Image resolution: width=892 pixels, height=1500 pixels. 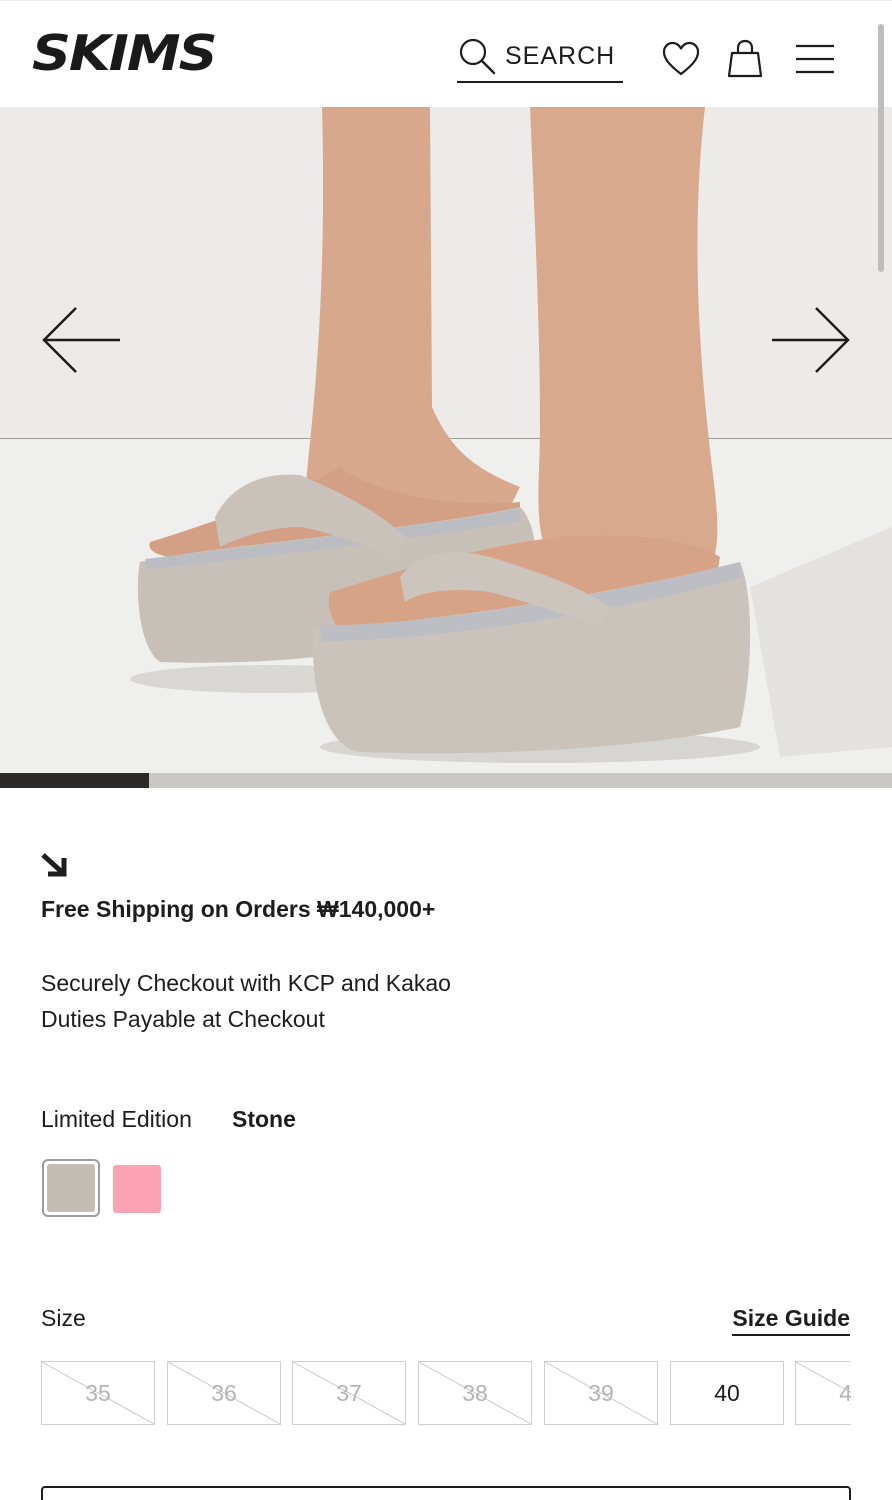 I want to click on next-image-button, so click(x=811, y=342).